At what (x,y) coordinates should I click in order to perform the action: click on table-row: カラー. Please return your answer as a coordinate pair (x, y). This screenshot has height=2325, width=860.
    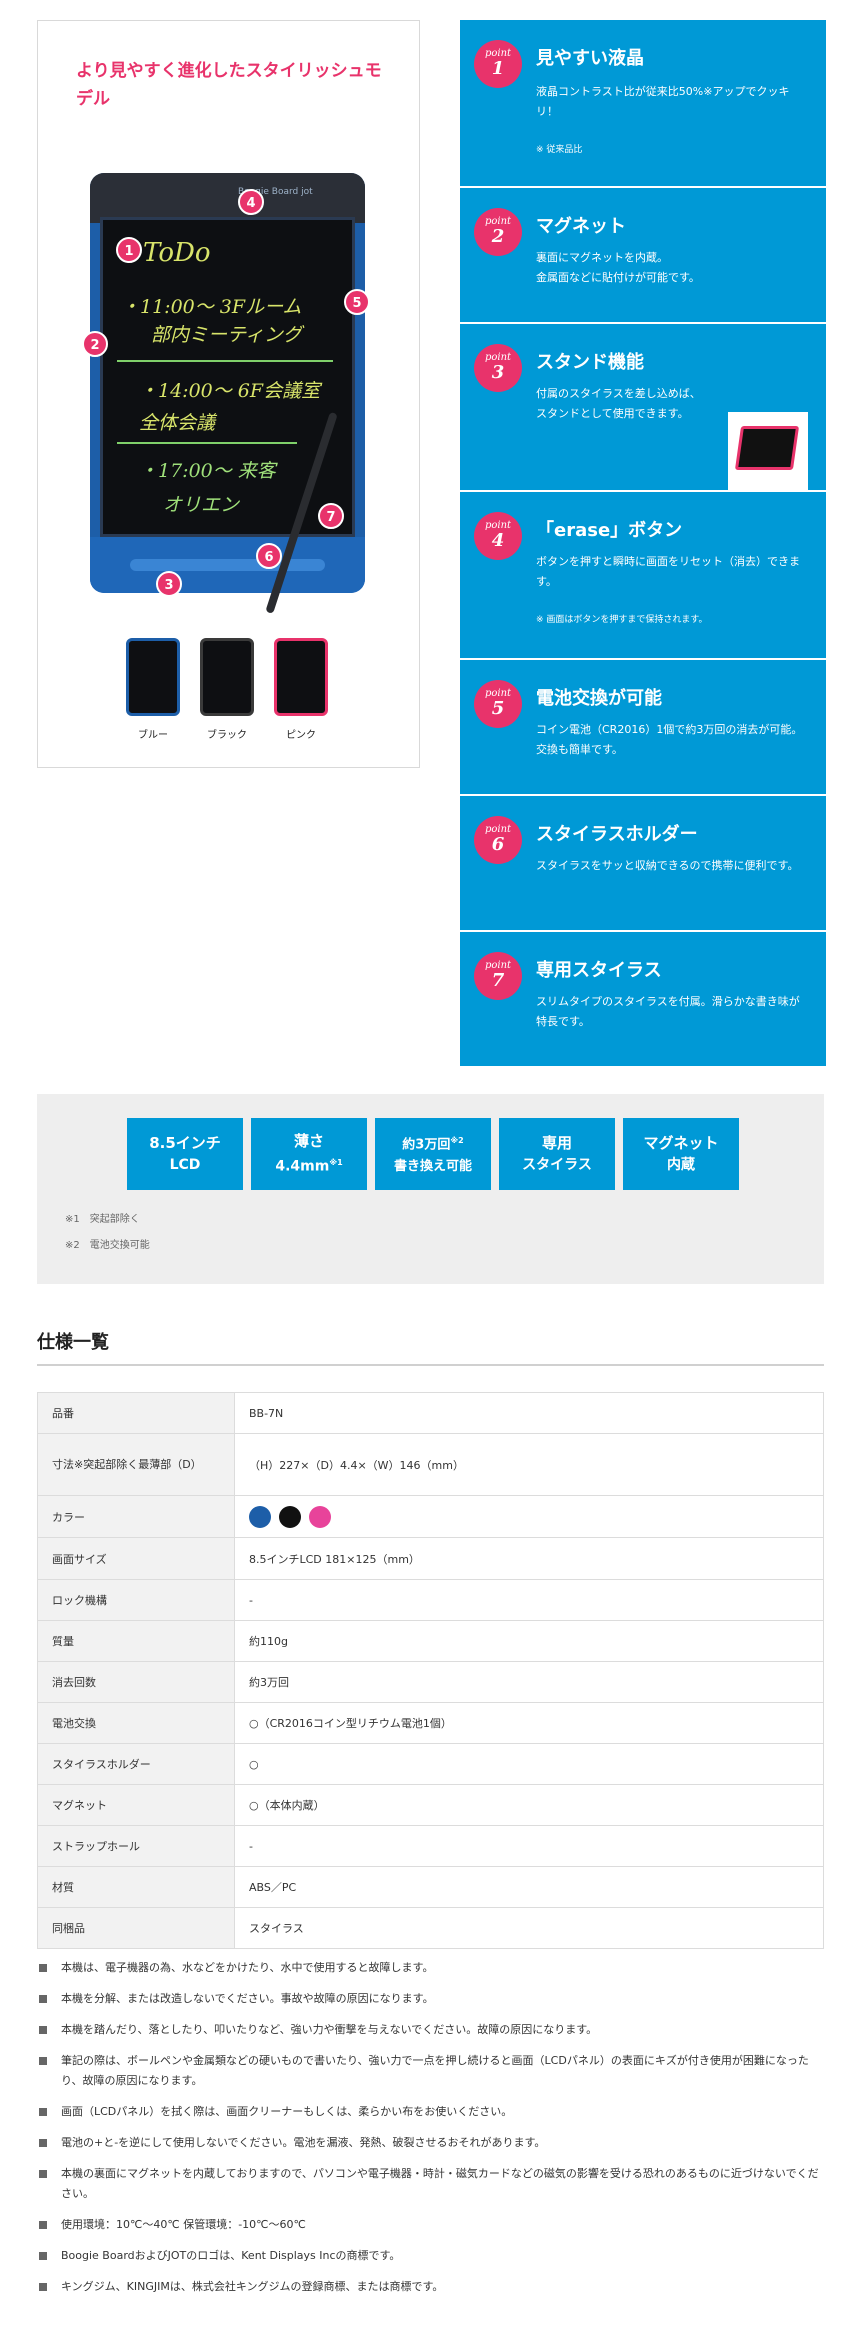
    Looking at the image, I should click on (430, 1516).